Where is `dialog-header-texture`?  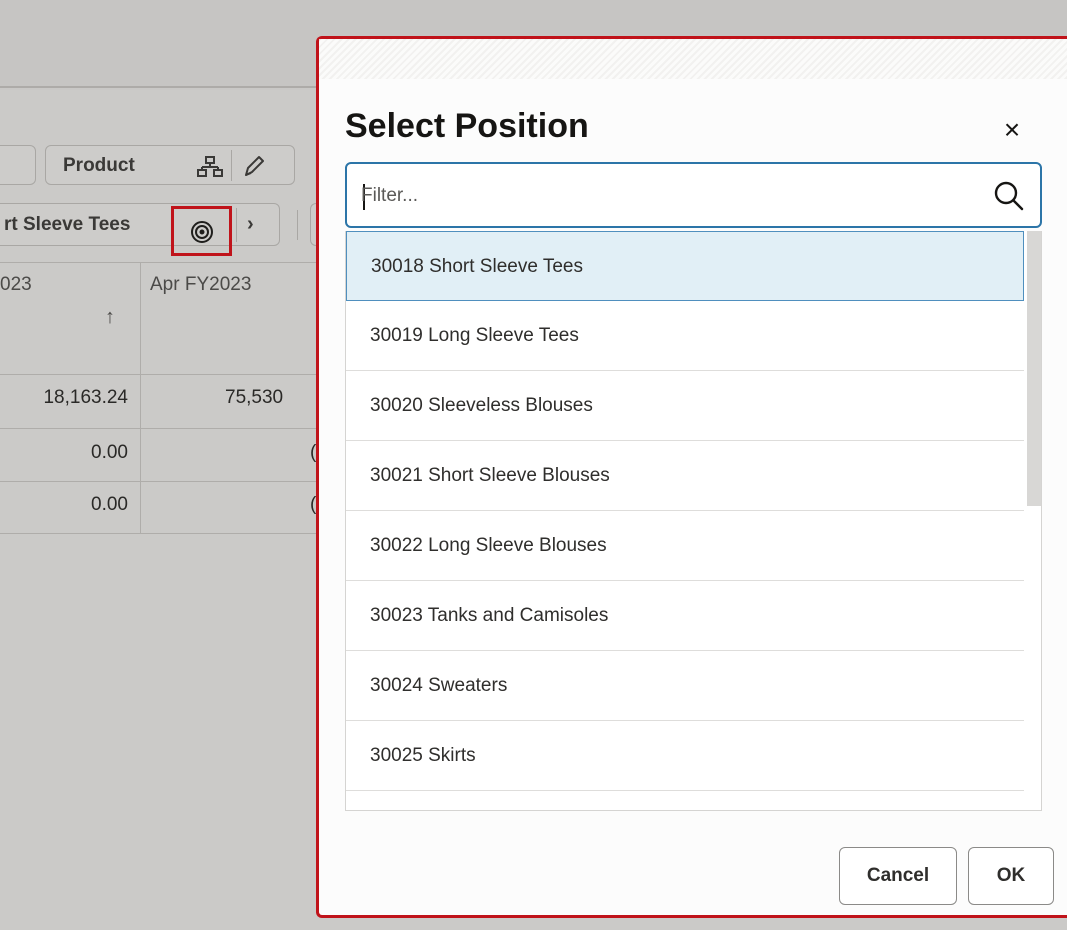
dialog-header-texture is located at coordinates (693, 59).